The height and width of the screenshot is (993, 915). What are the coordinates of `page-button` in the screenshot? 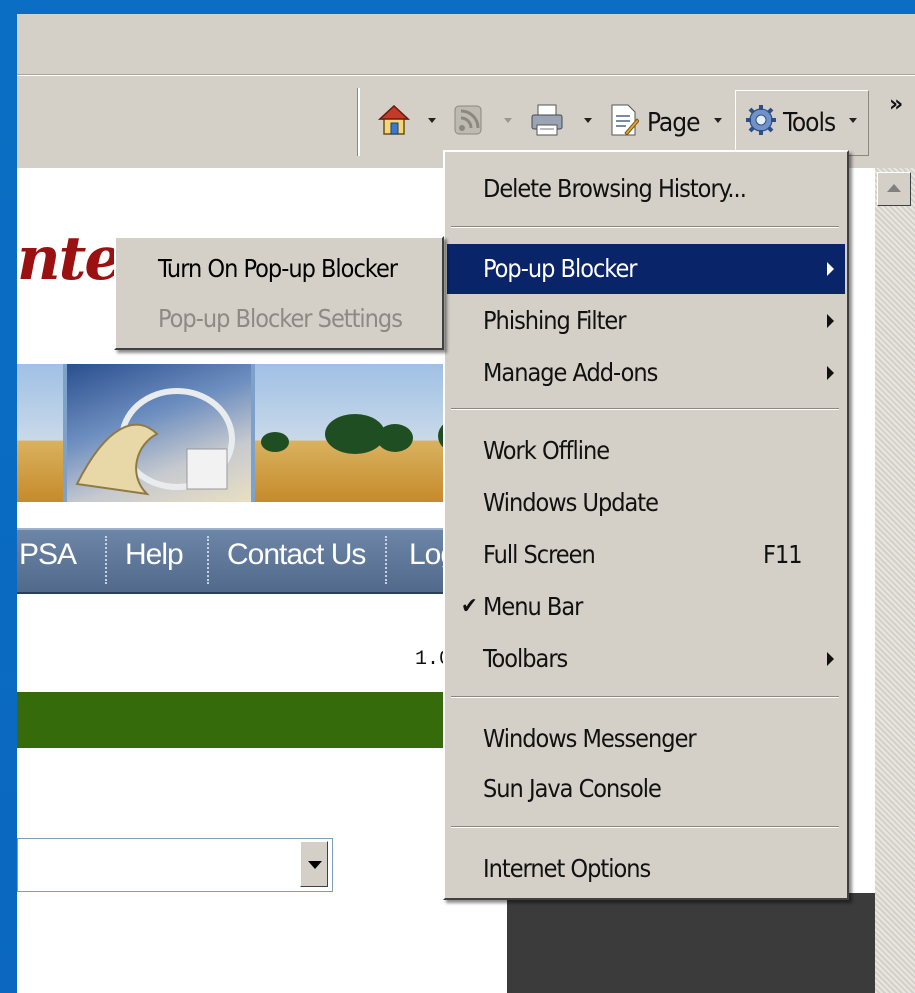 It's located at (624, 122).